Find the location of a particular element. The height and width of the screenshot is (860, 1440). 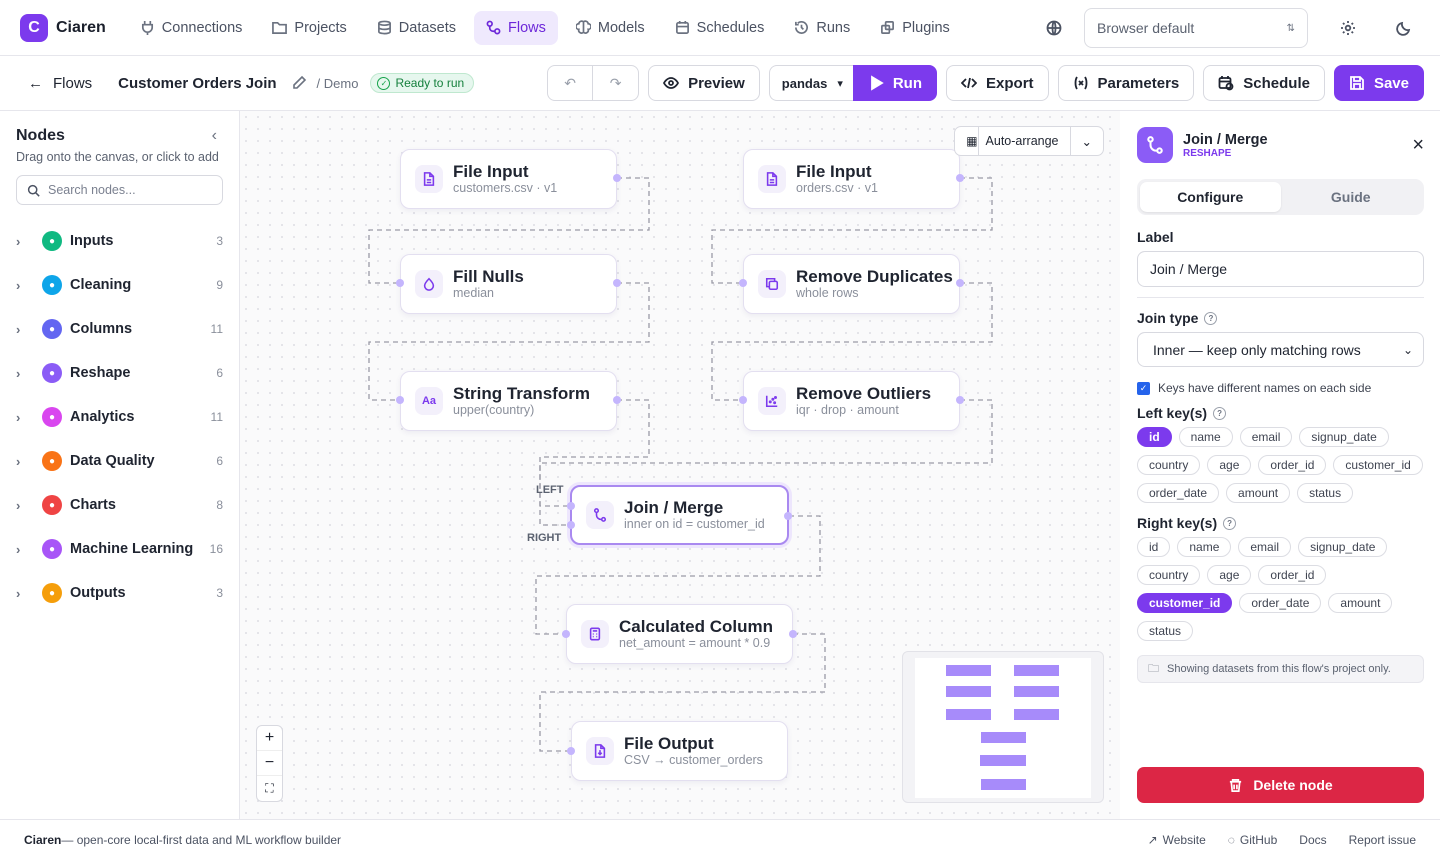

close-panel-button: × is located at coordinates (1418, 145).